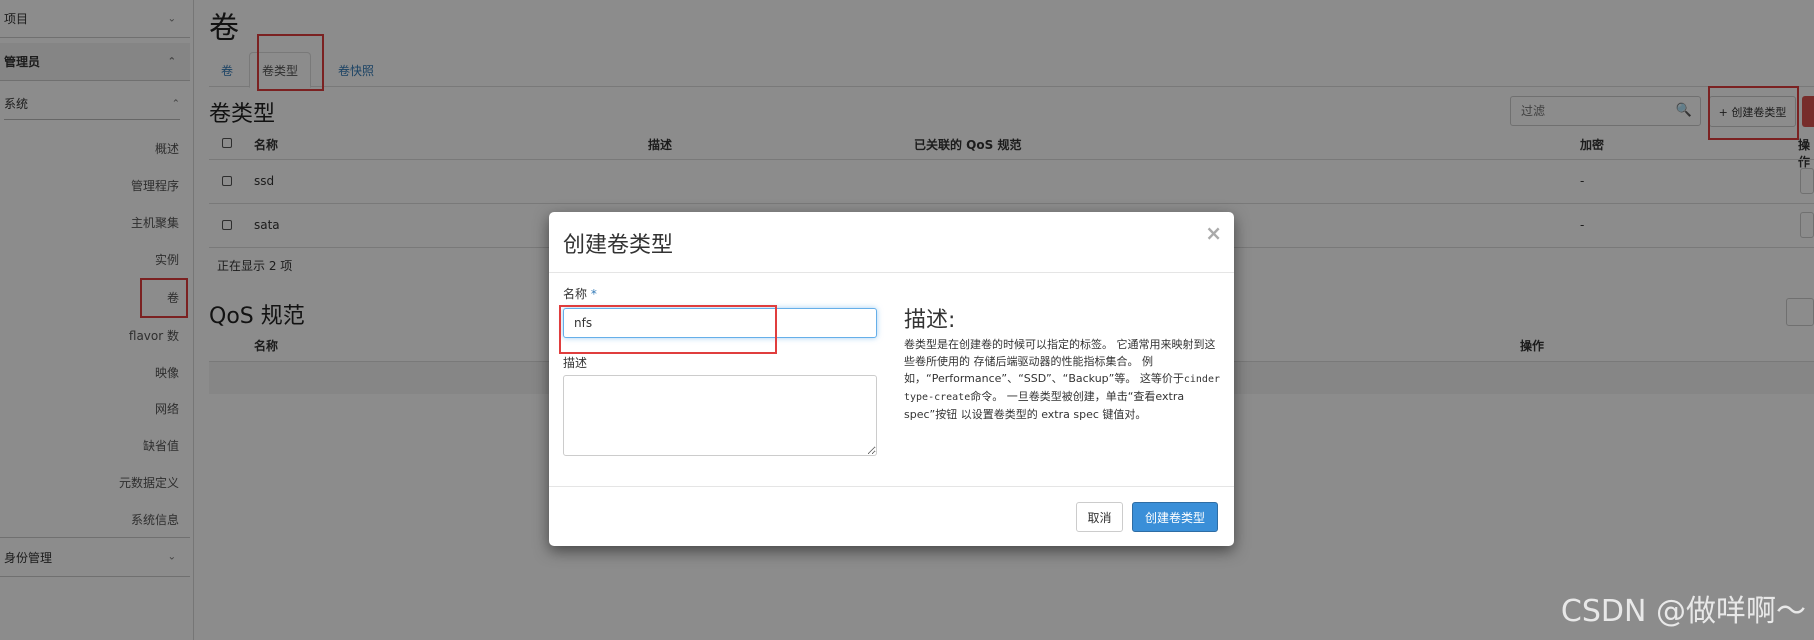  I want to click on name-label-text: 名称, so click(575, 294).